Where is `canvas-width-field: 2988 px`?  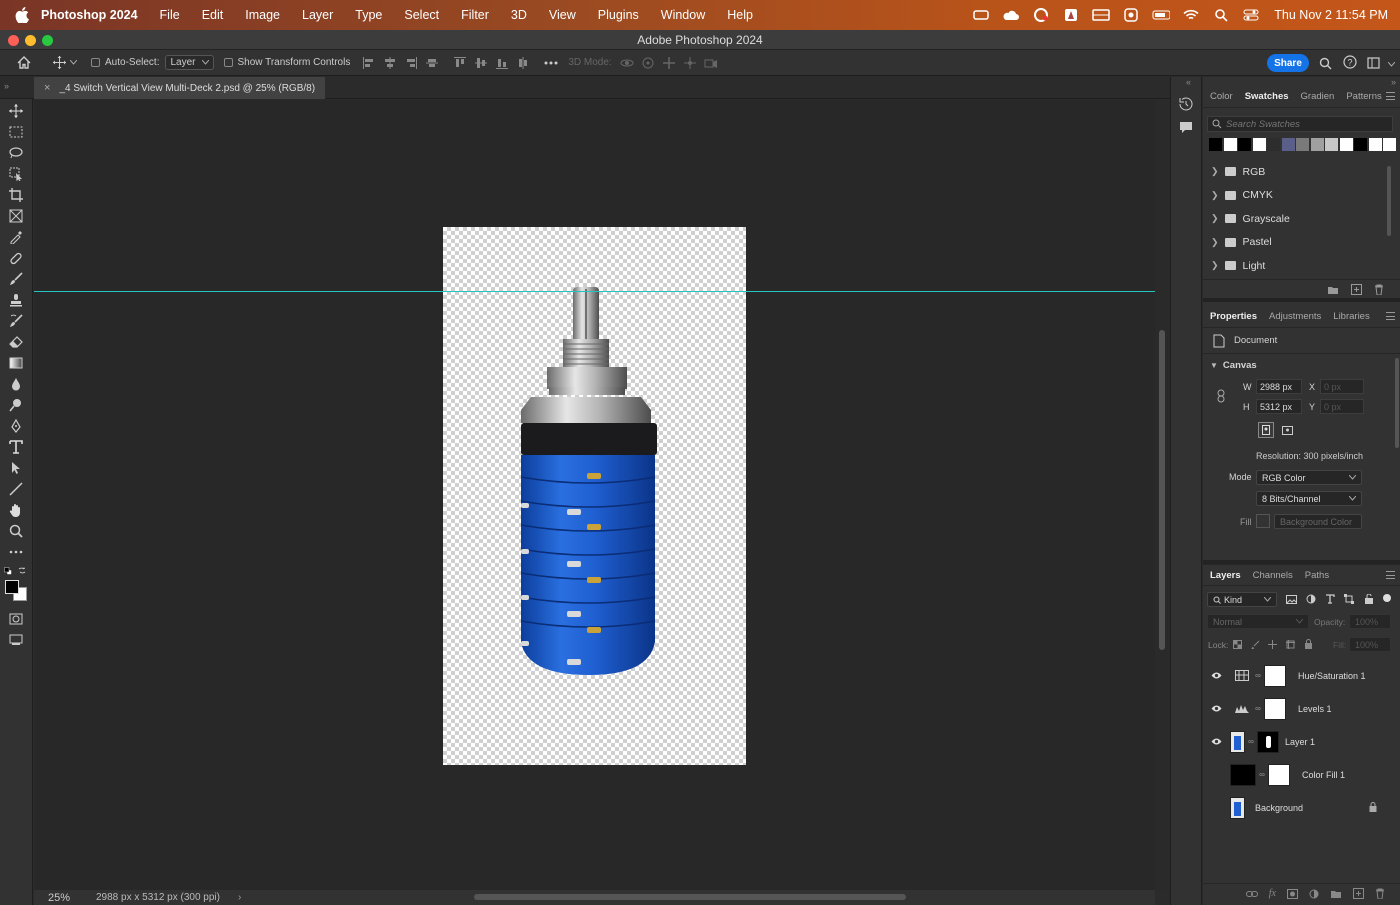 canvas-width-field: 2988 px is located at coordinates (1279, 386).